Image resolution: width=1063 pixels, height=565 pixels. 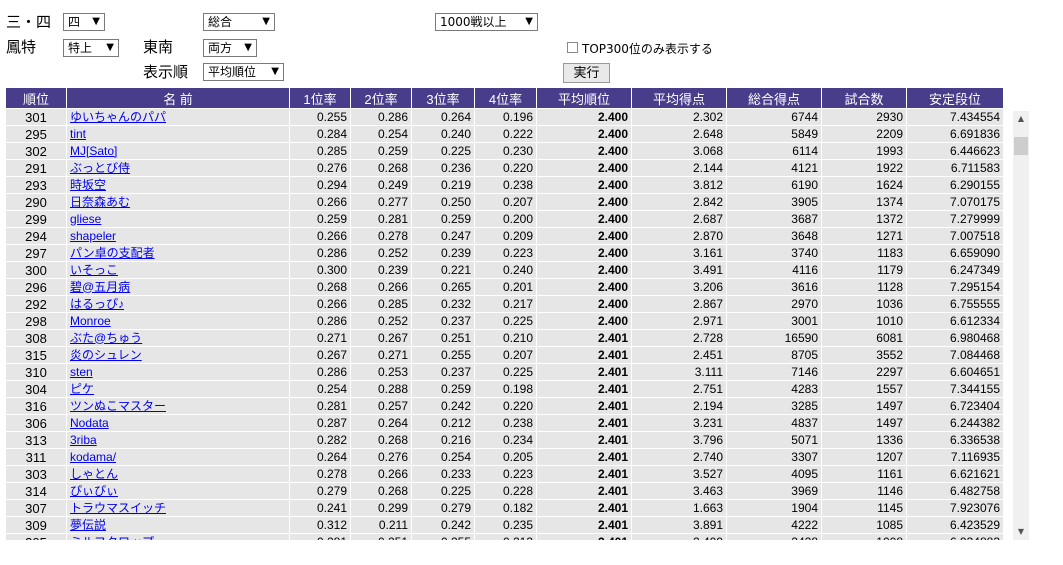 I want to click on player-name-link: kodama/, so click(x=93, y=457).